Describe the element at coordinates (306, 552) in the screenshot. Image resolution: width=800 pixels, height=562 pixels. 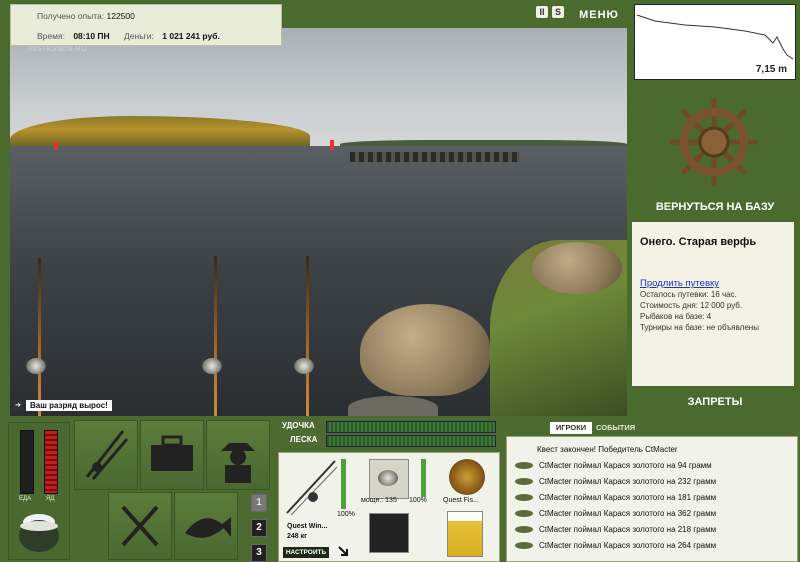
I see `setup-button: НАСТРОИТЬ` at that location.